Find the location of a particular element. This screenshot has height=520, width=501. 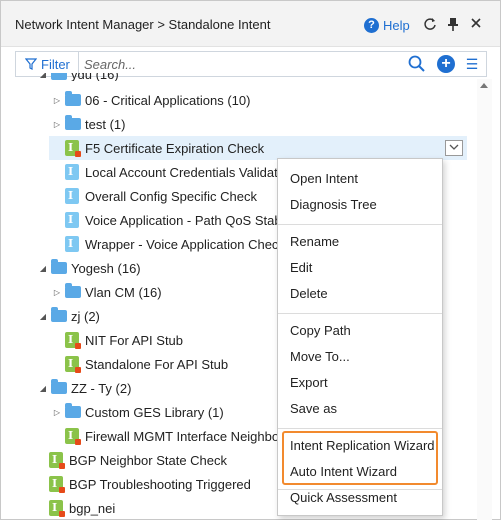

tree-folder-zj: ◢ zj (2) is located at coordinates (68, 316).